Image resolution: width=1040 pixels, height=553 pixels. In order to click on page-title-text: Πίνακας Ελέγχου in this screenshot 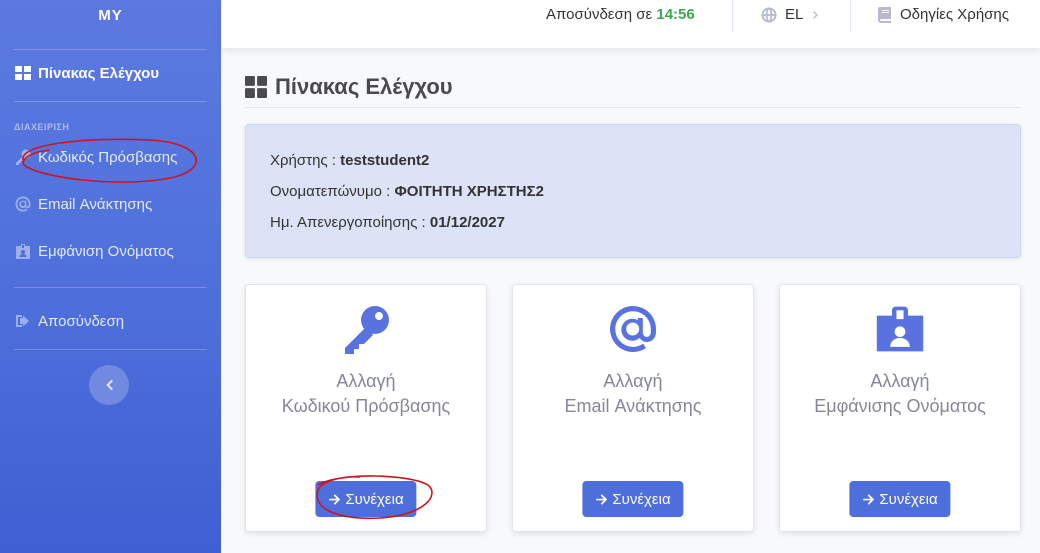, I will do `click(364, 86)`.